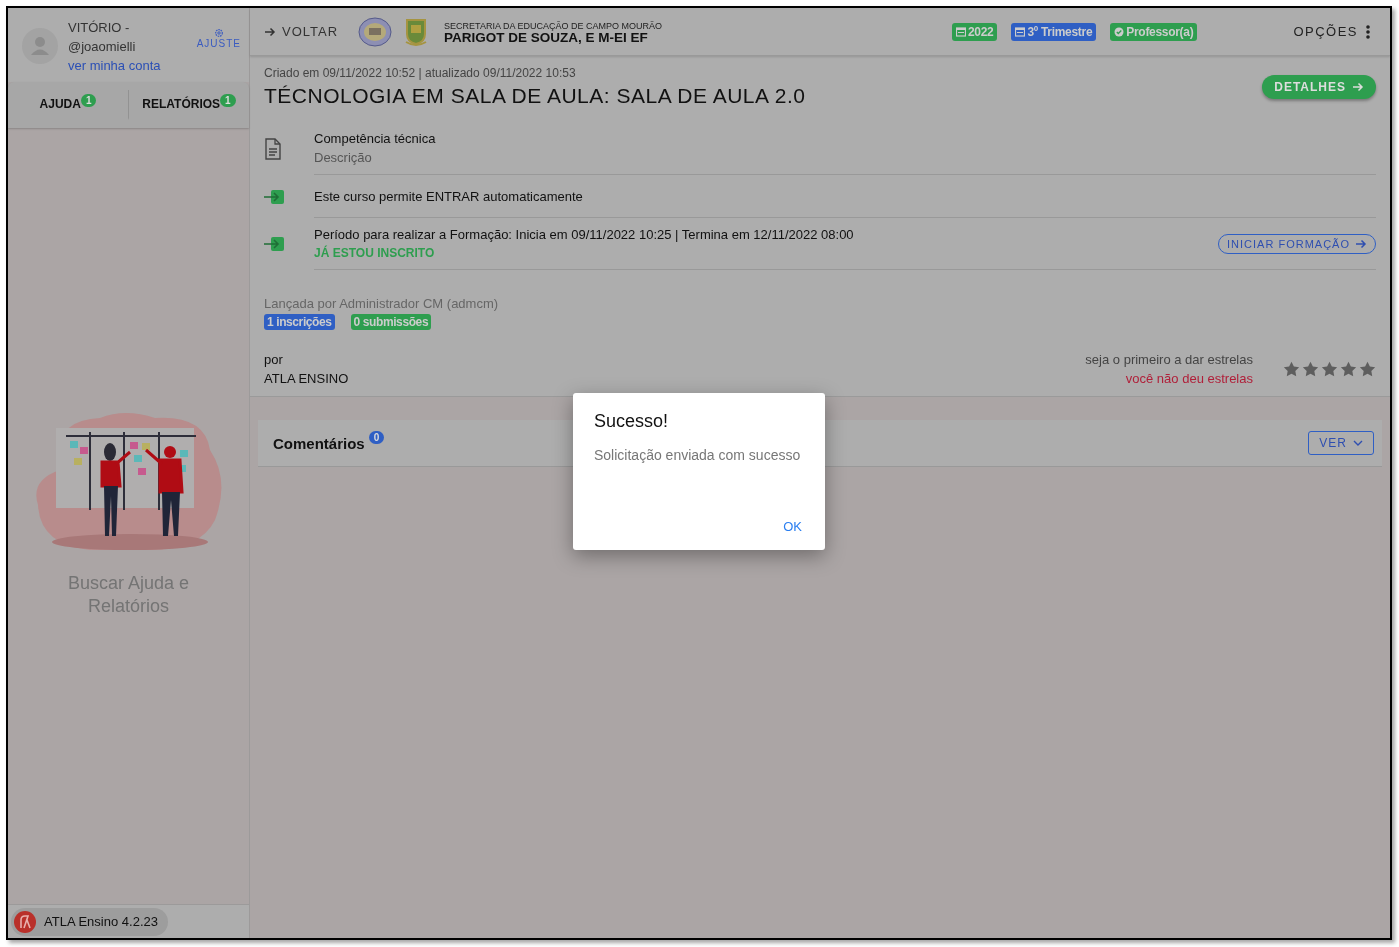  Describe the element at coordinates (68, 105) in the screenshot. I see `sidebar-tab: AJUDA 1` at that location.